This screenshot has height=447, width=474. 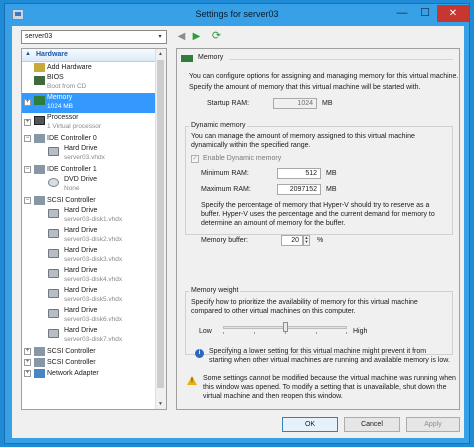 I want to click on hardware-section-header: ▲ Hardware, so click(x=89, y=55).